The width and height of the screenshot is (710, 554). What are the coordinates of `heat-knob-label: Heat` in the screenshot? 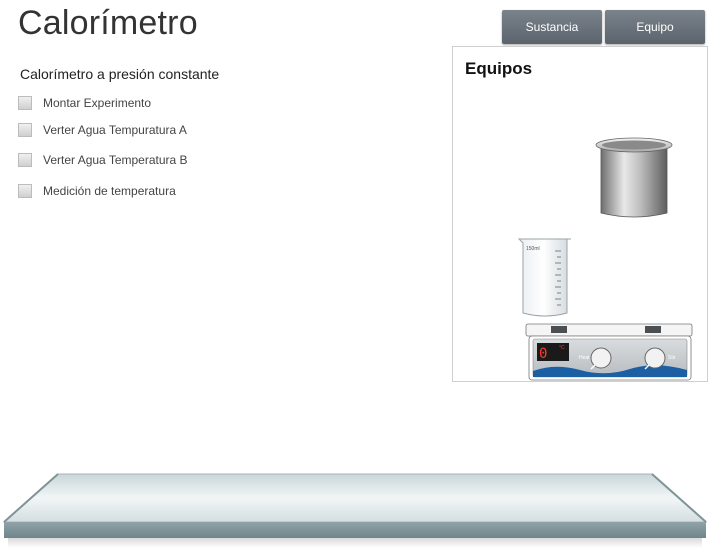 It's located at (584, 358).